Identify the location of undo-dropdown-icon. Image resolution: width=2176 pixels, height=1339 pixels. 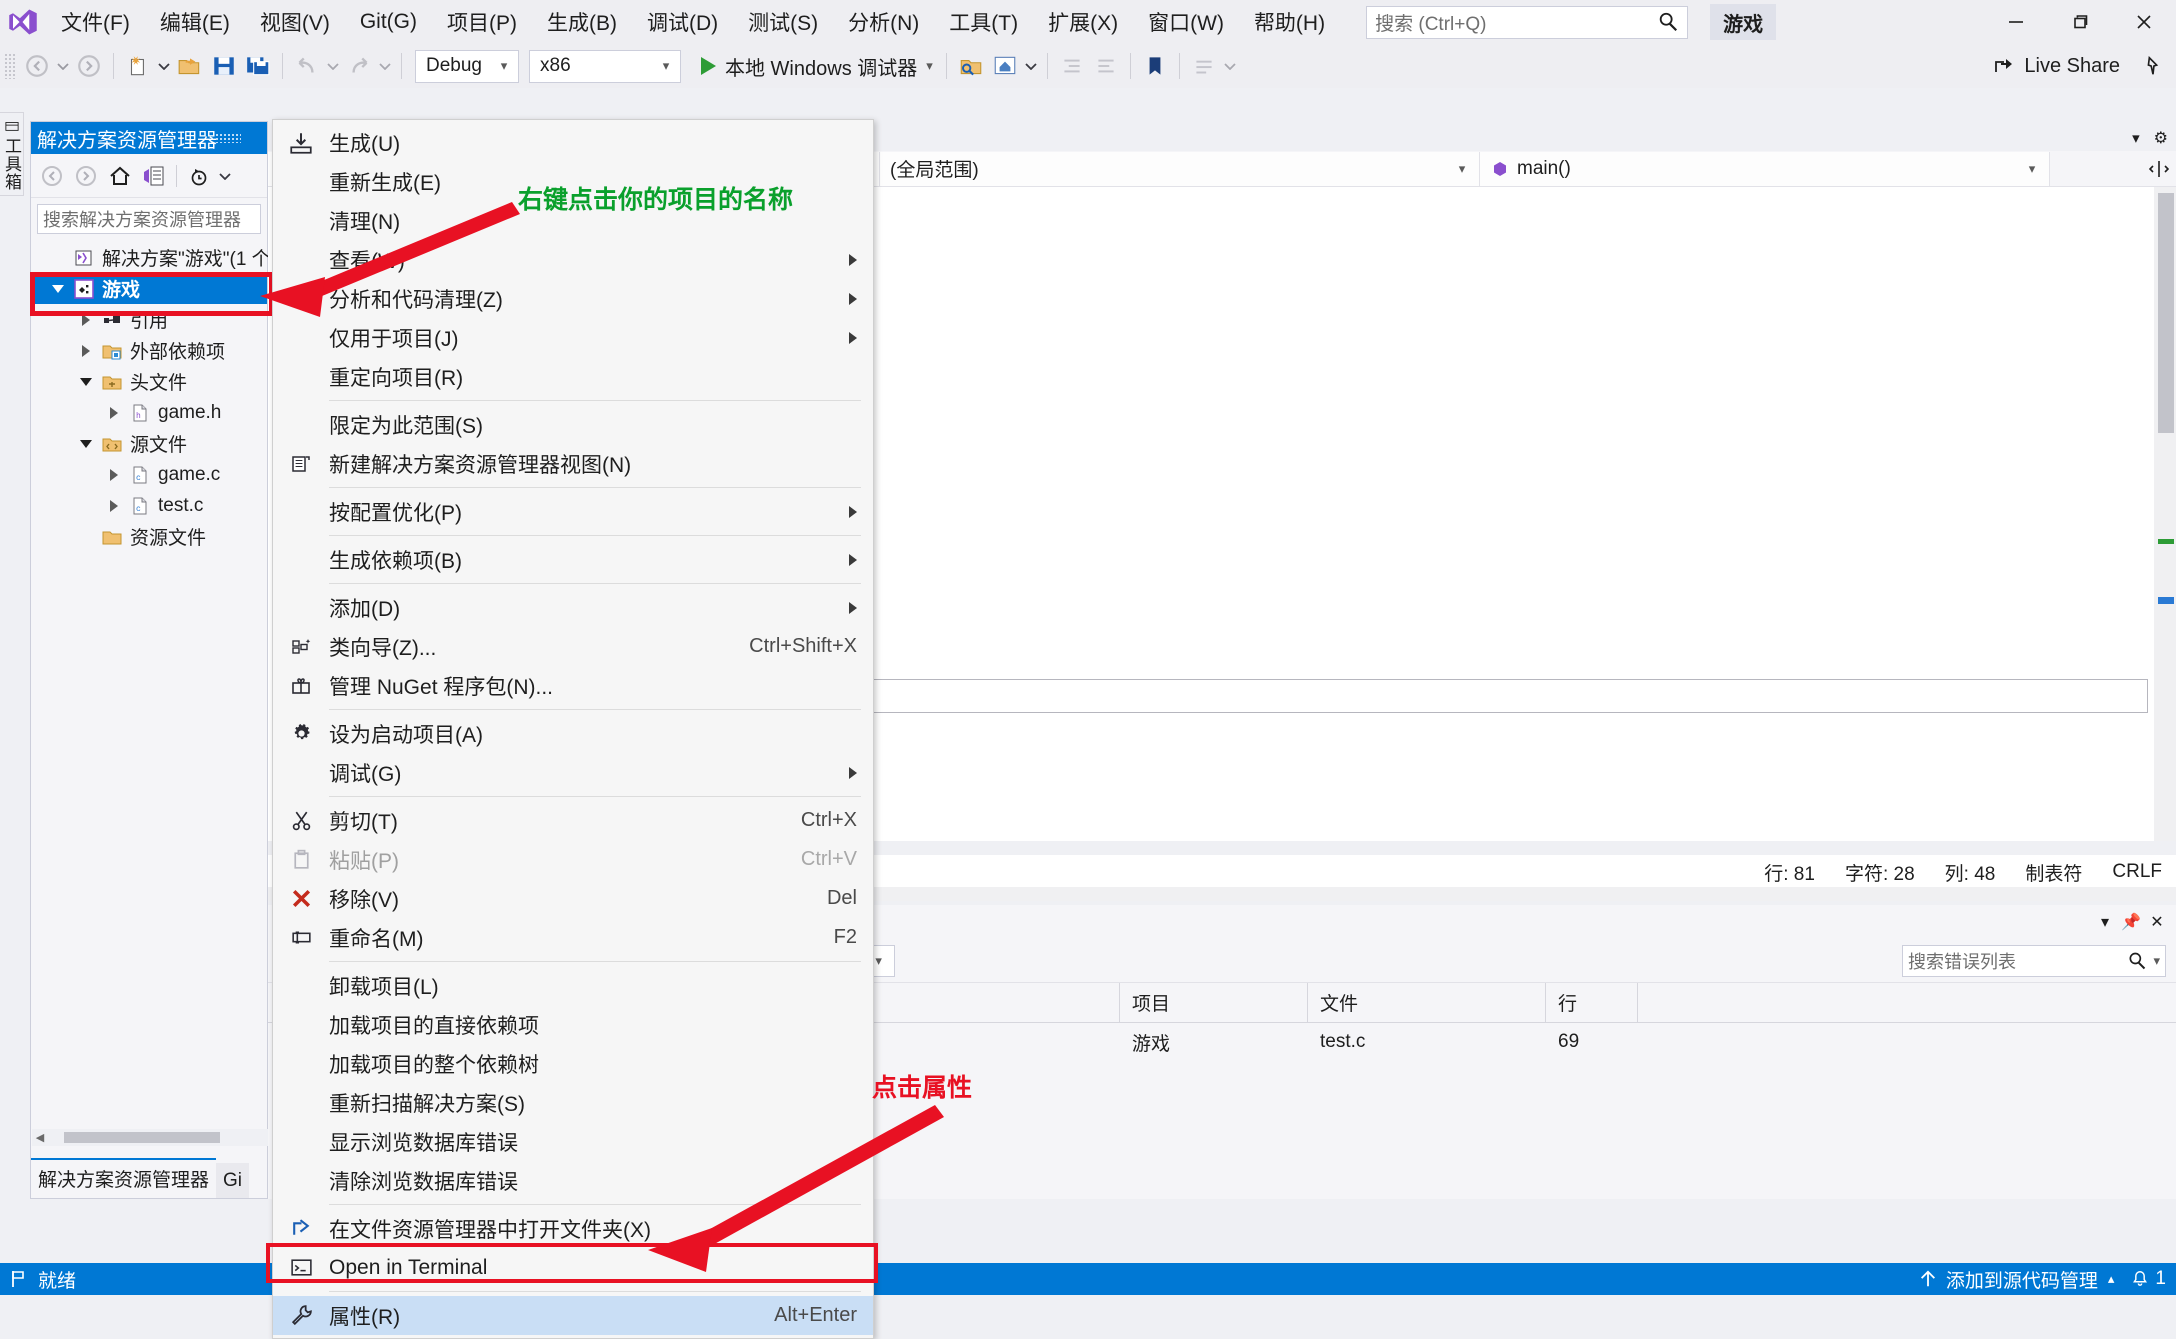
(333, 66).